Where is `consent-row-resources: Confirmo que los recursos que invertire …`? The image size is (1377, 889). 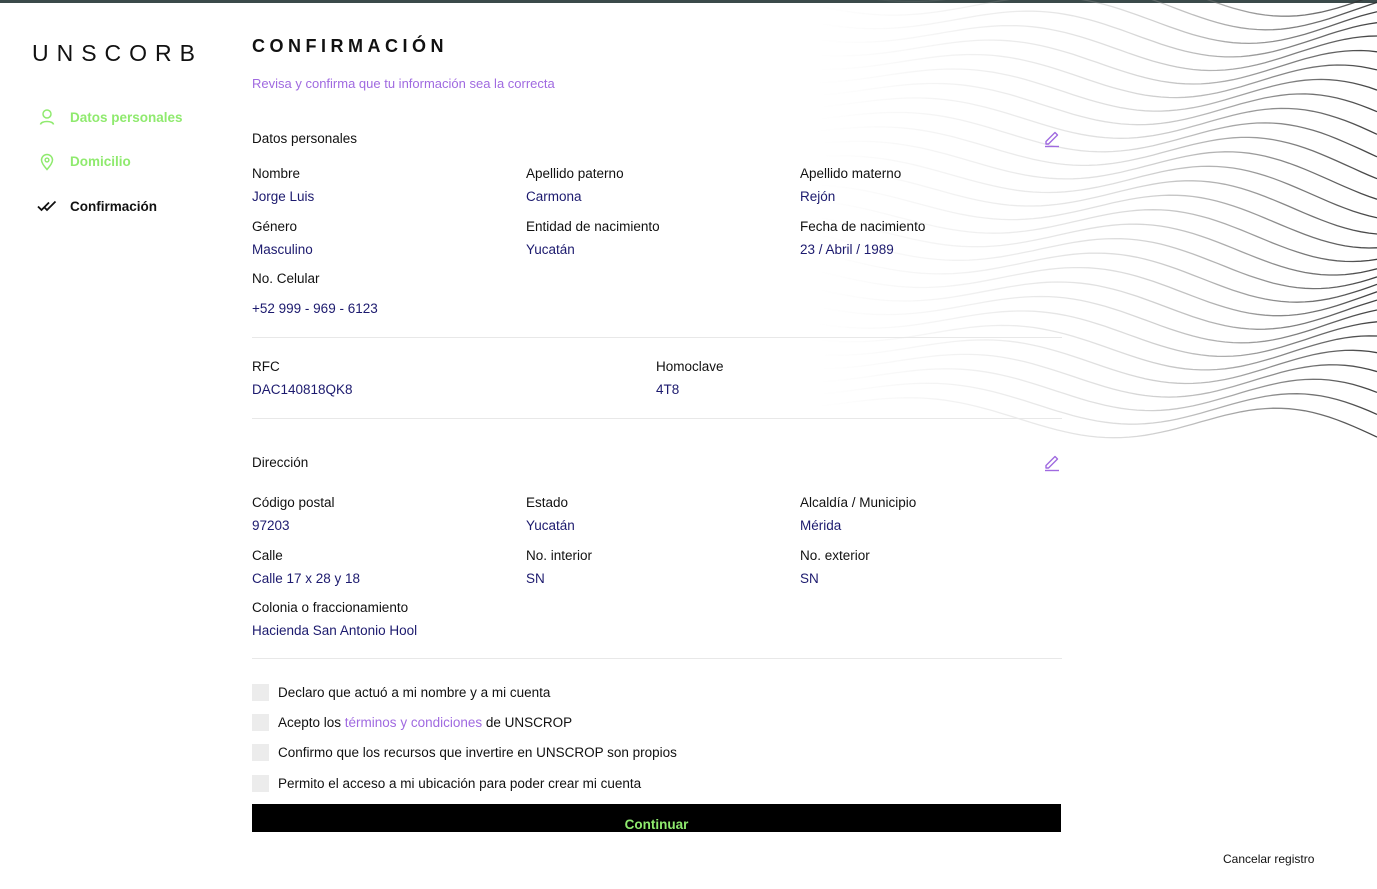 consent-row-resources: Confirmo que los recursos que invertire … is located at coordinates (657, 753).